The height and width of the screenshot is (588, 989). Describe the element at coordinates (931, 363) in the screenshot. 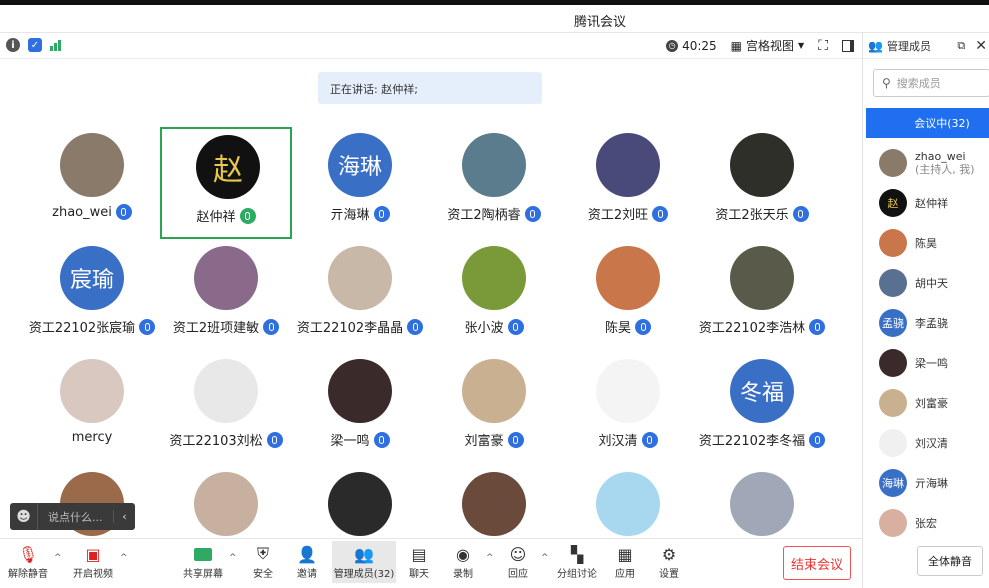

I see `member-name: 梁一鸣` at that location.